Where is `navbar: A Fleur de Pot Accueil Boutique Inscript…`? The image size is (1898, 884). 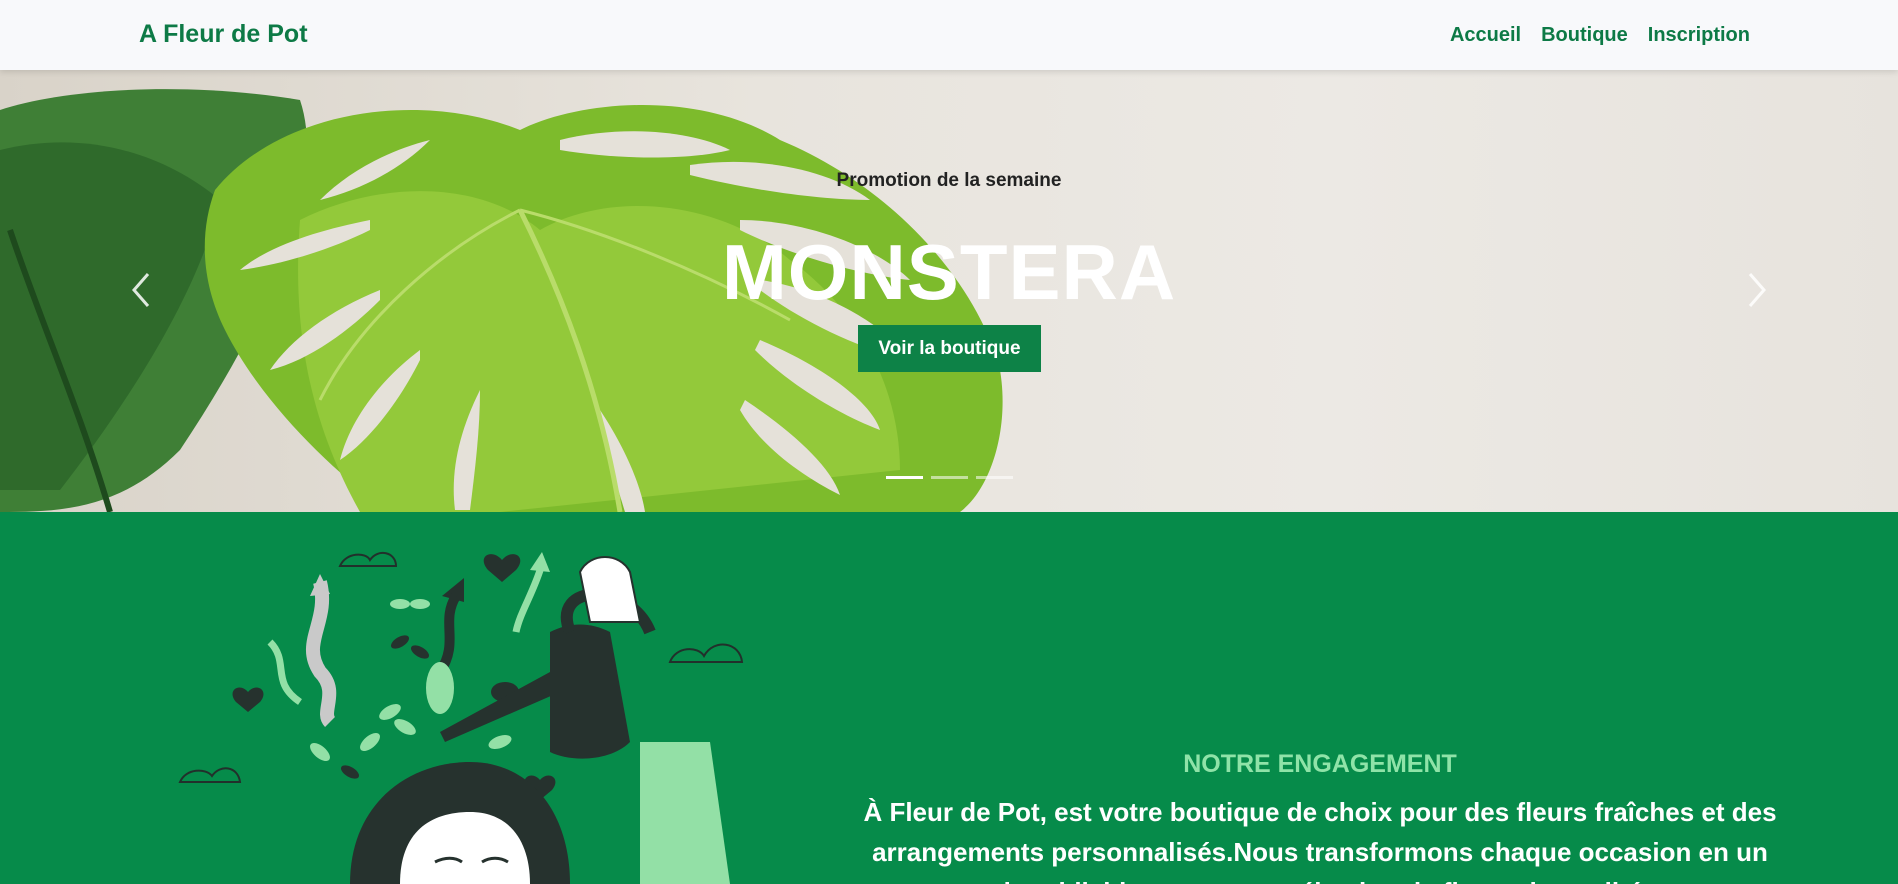 navbar: A Fleur de Pot Accueil Boutique Inscript… is located at coordinates (949, 35).